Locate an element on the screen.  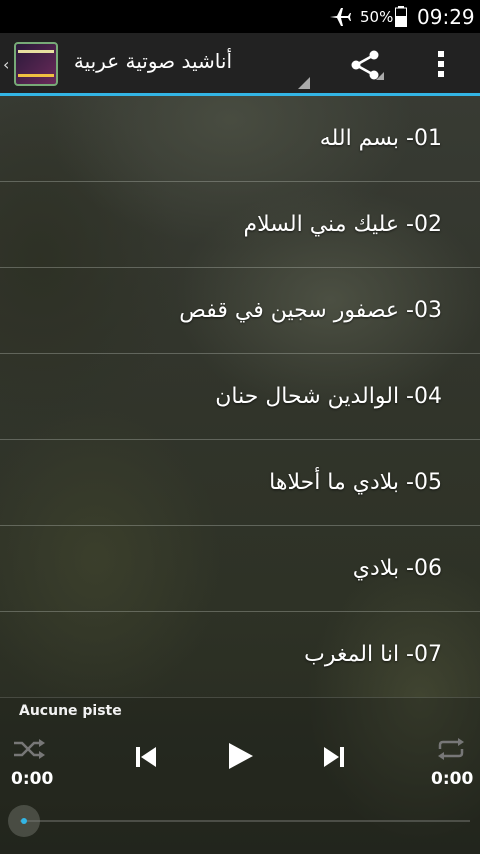
track-title: 01- بسم الله is located at coordinates (380, 138).